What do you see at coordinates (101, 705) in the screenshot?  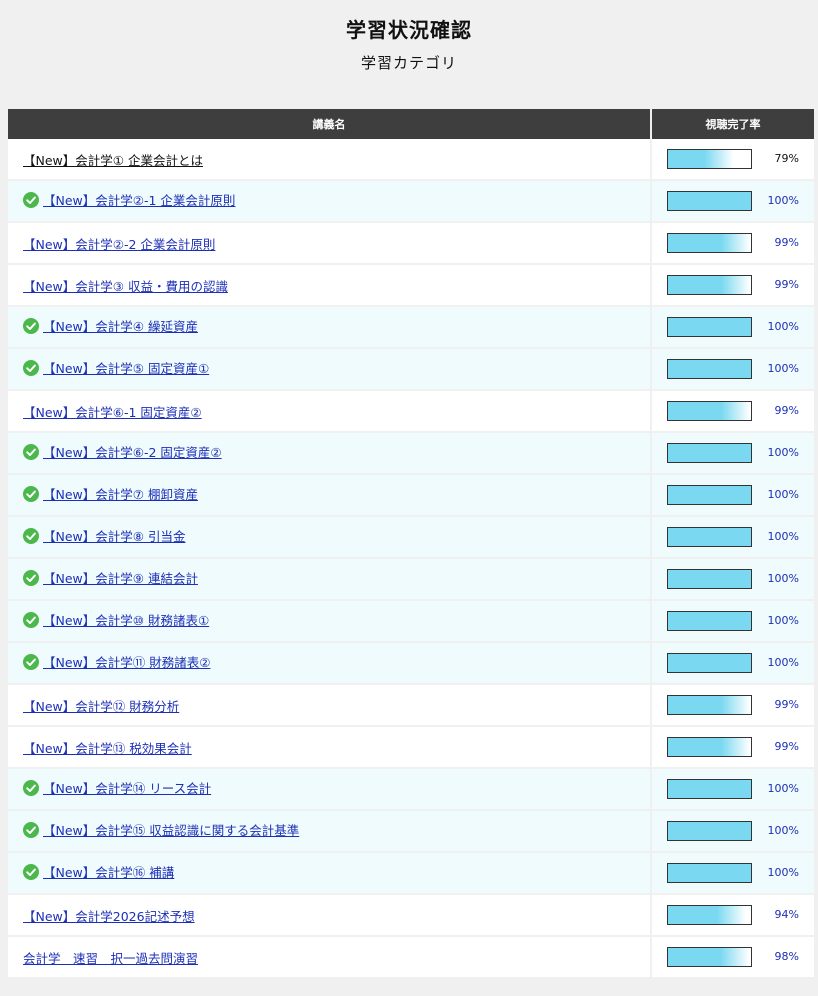 I see `lecture-link: 【New】会計学⑫ 財務分析` at bounding box center [101, 705].